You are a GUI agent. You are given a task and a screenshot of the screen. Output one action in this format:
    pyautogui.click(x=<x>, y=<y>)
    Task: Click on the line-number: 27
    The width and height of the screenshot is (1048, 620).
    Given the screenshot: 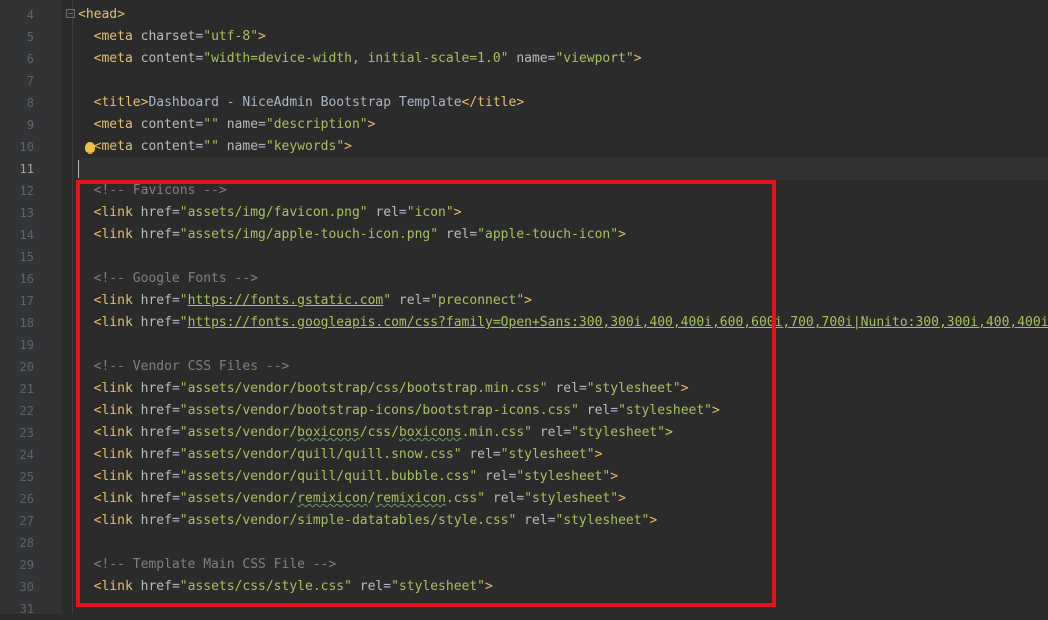 What is the action you would take?
    pyautogui.click(x=26, y=521)
    